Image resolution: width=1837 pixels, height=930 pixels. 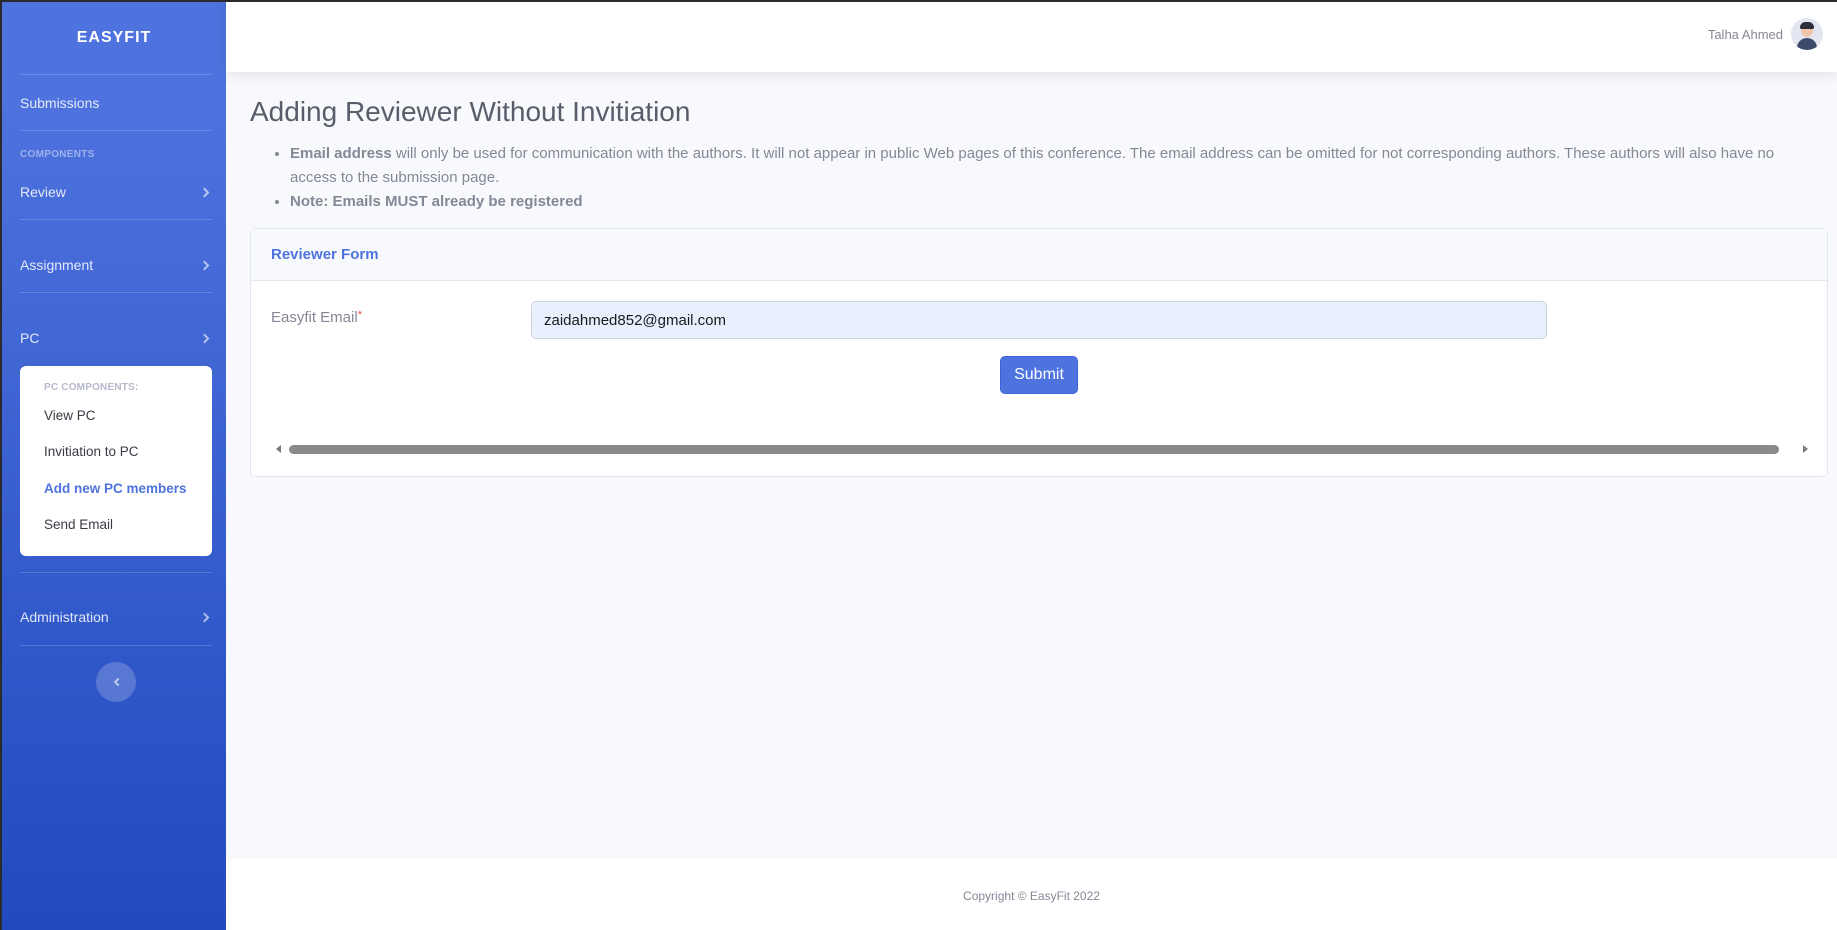 What do you see at coordinates (470, 111) in the screenshot?
I see `page-title: Adding Reviewer Without Invitiation` at bounding box center [470, 111].